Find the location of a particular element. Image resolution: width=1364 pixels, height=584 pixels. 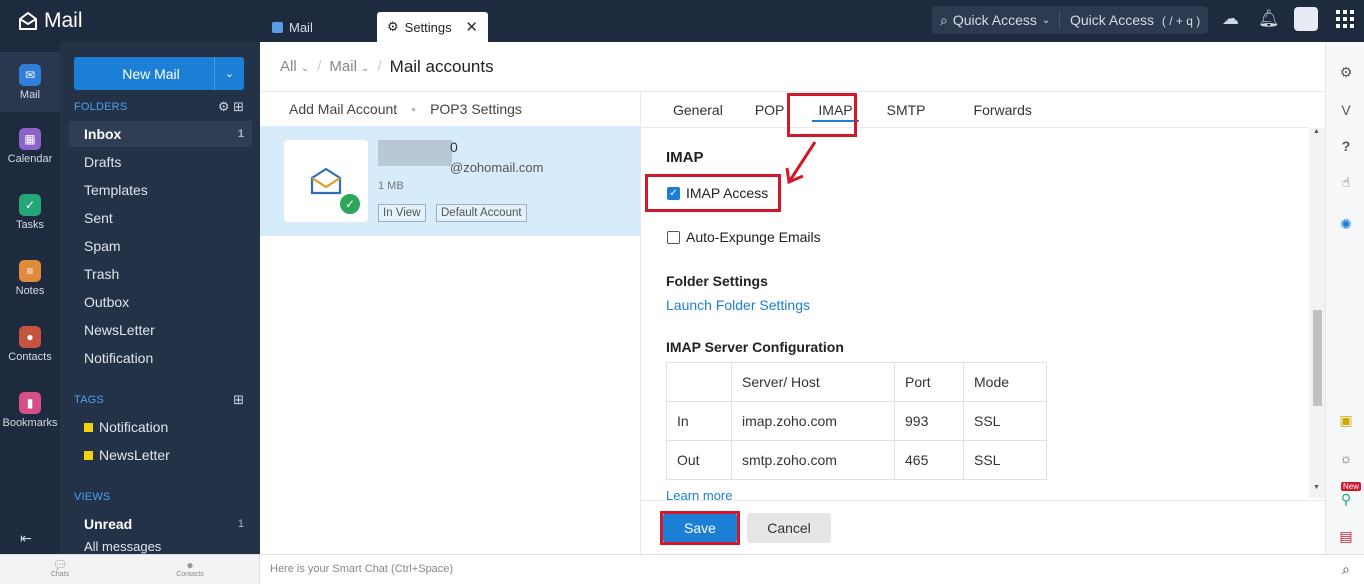

tab-settings: ⚙ Settings ✕ is located at coordinates (432, 27).